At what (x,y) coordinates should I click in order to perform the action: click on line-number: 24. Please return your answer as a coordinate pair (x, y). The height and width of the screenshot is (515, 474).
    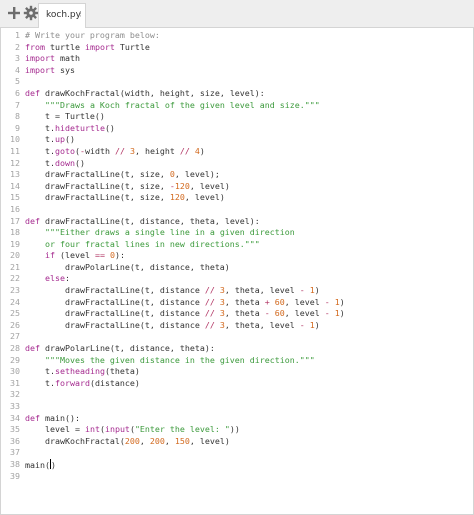
    Looking at the image, I should click on (15, 301).